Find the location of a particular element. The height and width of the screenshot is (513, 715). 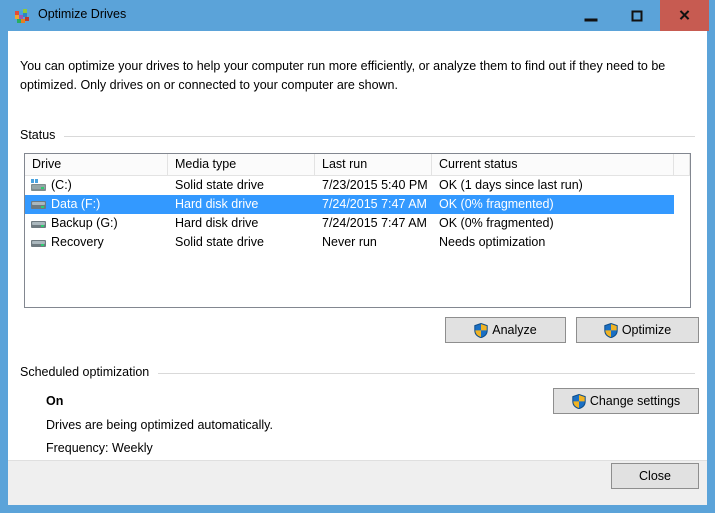

maximize-icon is located at coordinates (636, 15).